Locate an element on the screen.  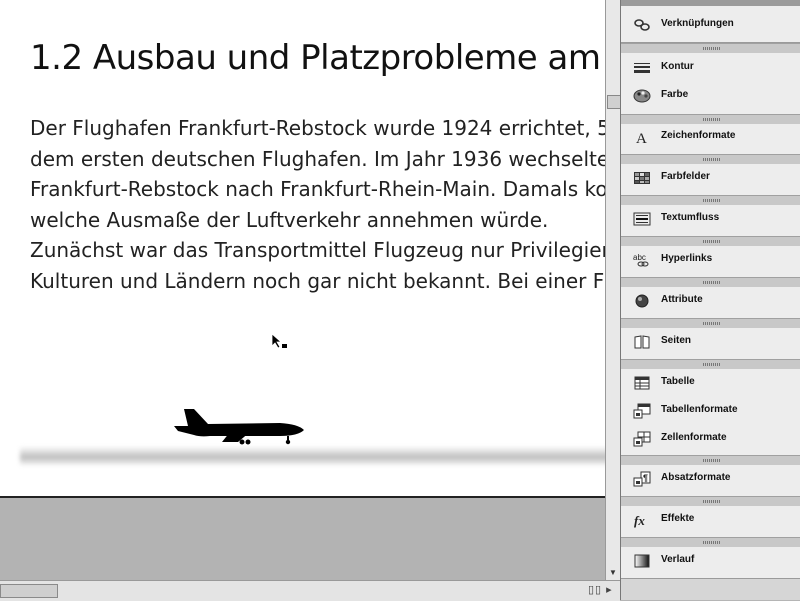
vertical-scrollbar: ▼ is located at coordinates (613, 290).